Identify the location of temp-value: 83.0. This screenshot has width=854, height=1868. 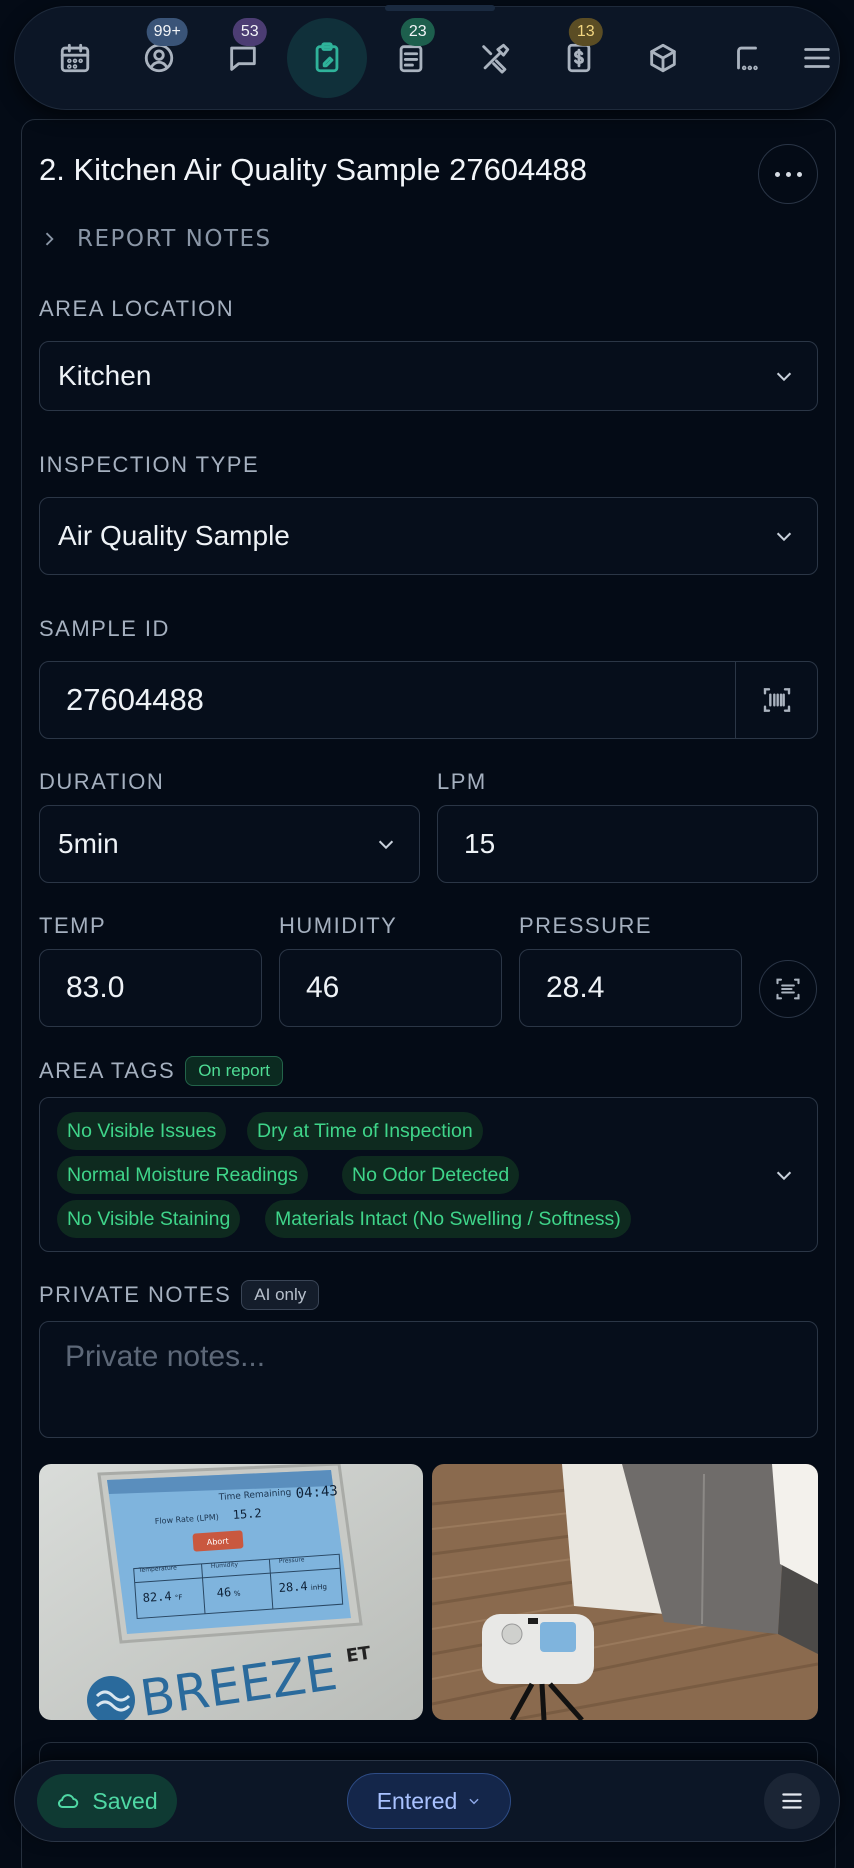
(95, 987).